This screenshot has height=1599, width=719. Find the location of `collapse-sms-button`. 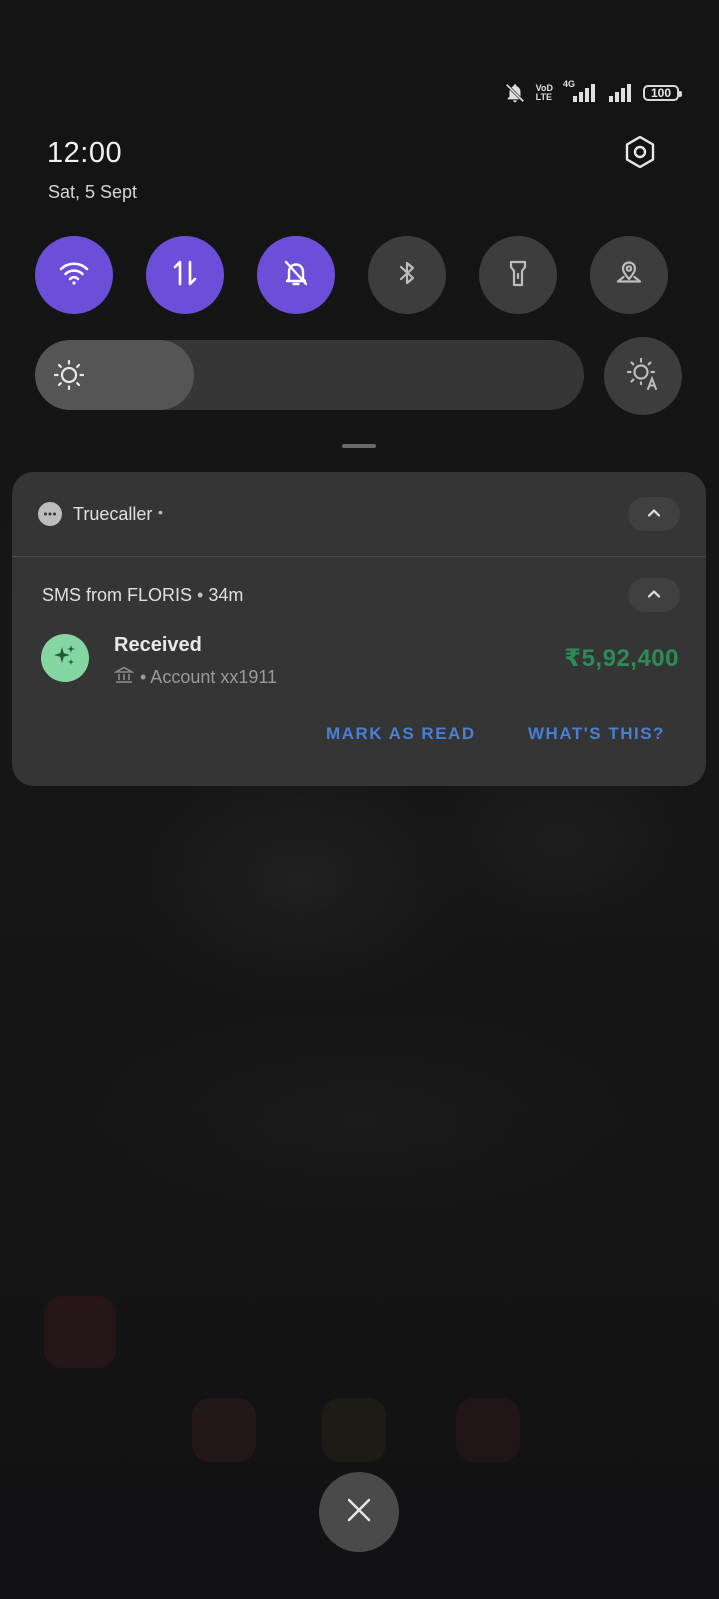

collapse-sms-button is located at coordinates (654, 595).